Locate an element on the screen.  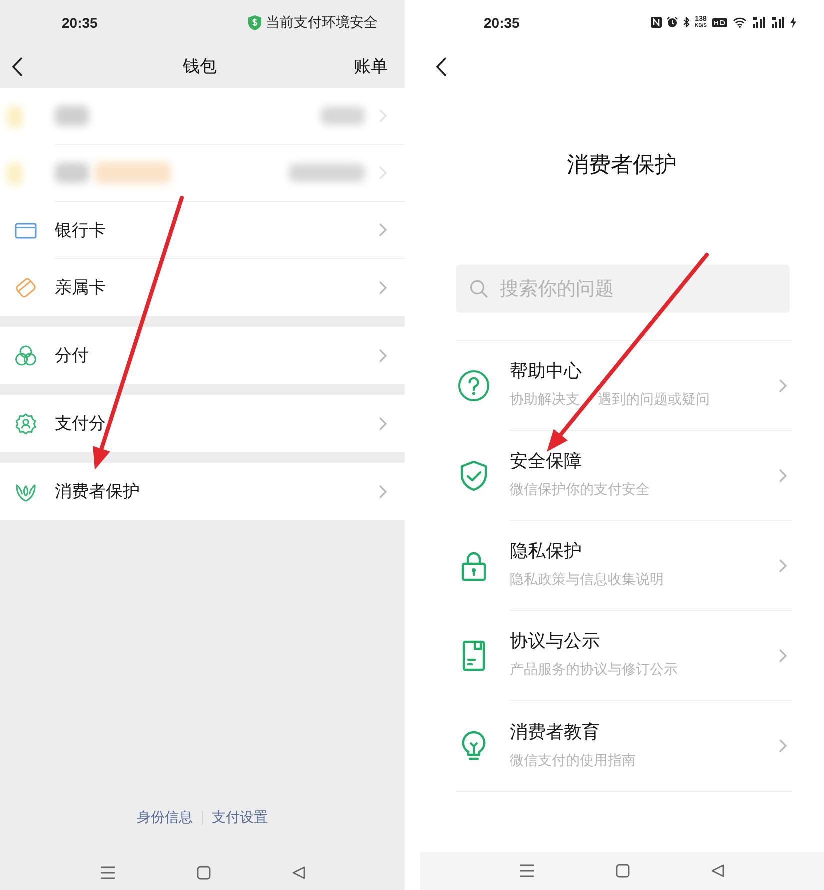
wifi-icon is located at coordinates (740, 22).